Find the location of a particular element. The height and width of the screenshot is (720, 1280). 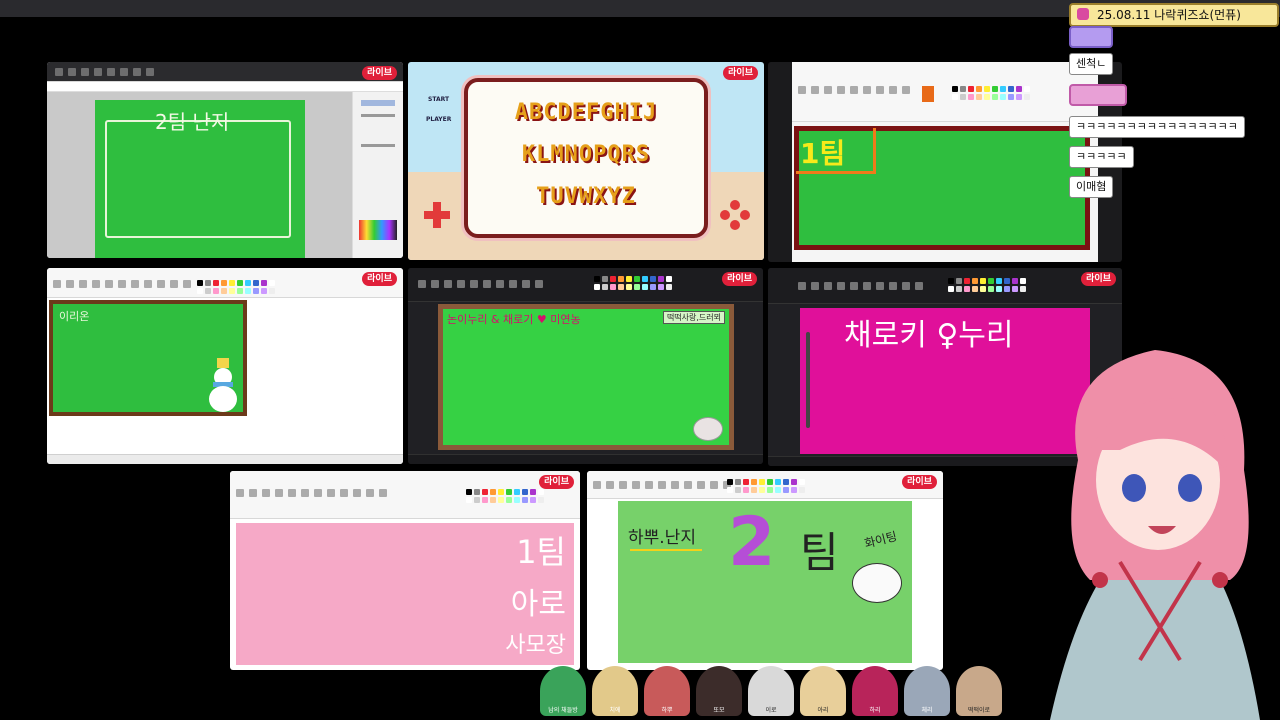

screen-tile-7: 1팀 아로 사모장 라이브 is located at coordinates (405, 570).